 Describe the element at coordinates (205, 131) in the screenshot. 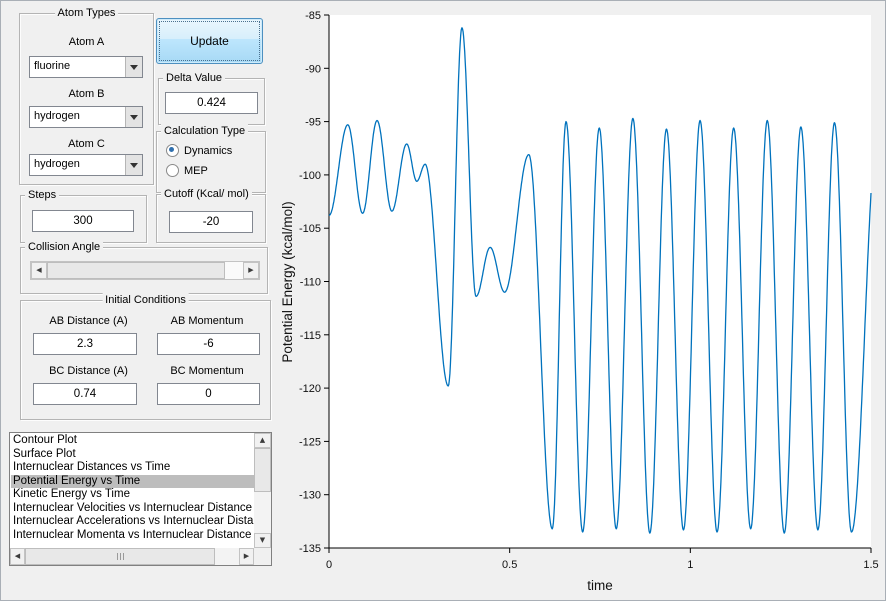

I see `calculation-type-title: Calculation Type` at that location.